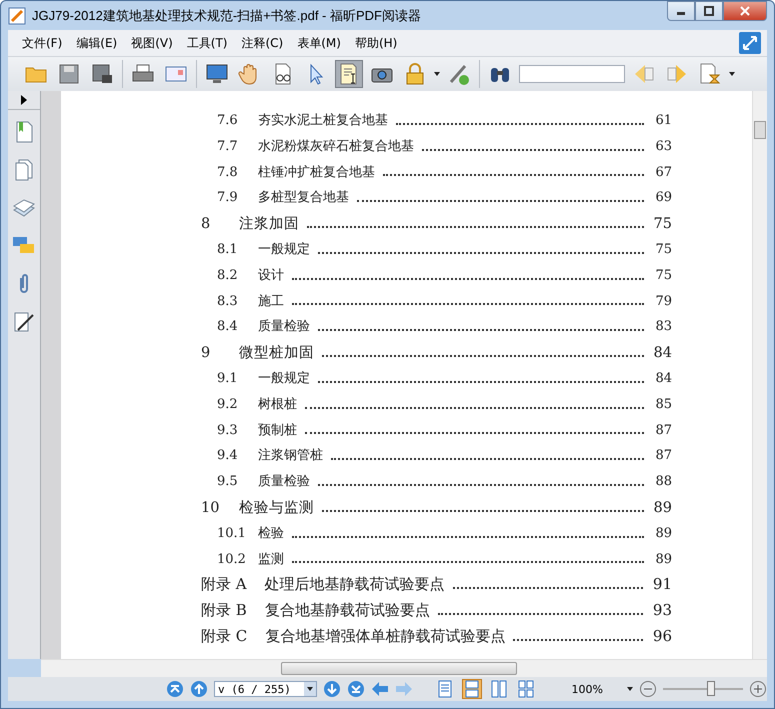 This screenshot has width=775, height=709. What do you see at coordinates (355, 689) in the screenshot?
I see `last-page-icon` at bounding box center [355, 689].